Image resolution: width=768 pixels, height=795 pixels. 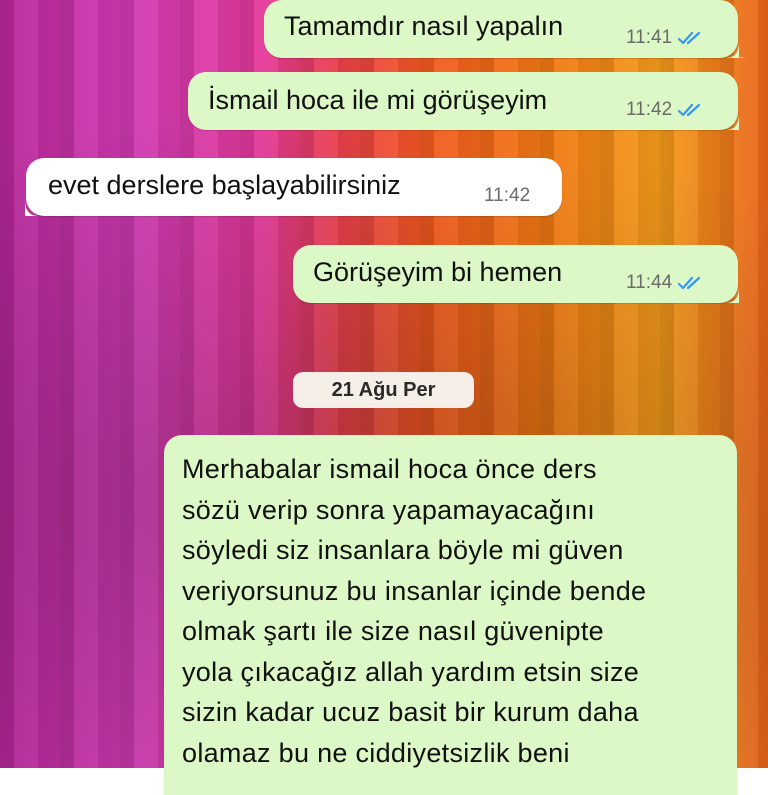 What do you see at coordinates (378, 100) in the screenshot?
I see `message-text: İsmail hoca ile mi görüşeyim` at bounding box center [378, 100].